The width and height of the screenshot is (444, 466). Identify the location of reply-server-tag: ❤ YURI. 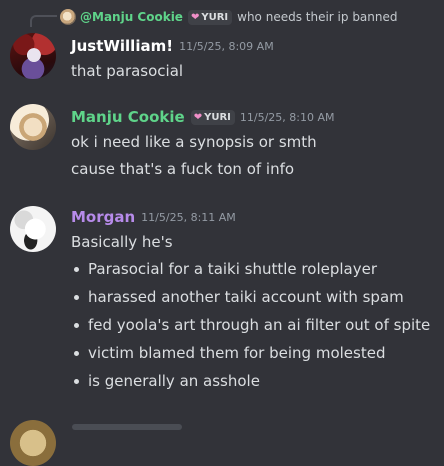
(210, 17).